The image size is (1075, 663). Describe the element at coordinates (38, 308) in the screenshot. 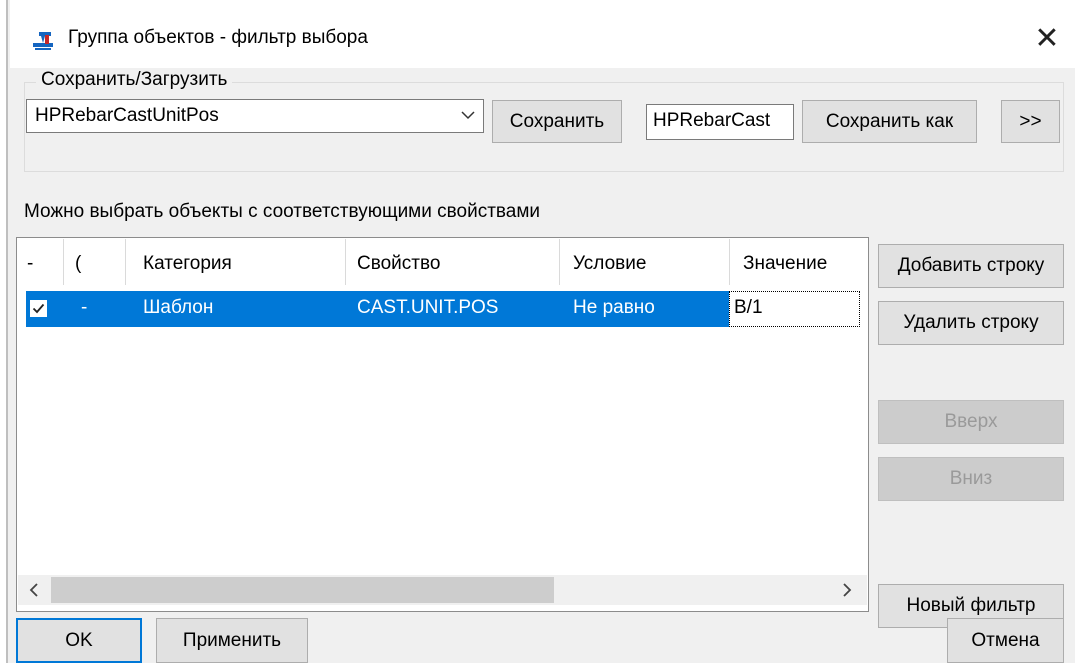

I see `row-checkbox` at that location.